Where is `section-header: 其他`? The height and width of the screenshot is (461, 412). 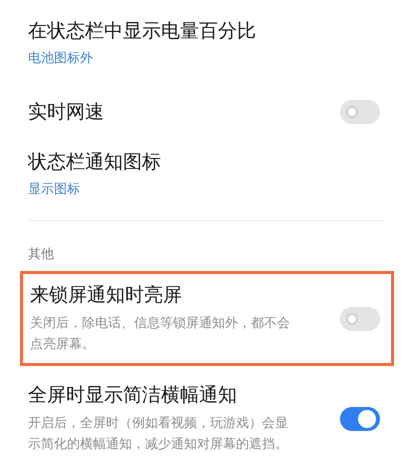 section-header: 其他 is located at coordinates (41, 254).